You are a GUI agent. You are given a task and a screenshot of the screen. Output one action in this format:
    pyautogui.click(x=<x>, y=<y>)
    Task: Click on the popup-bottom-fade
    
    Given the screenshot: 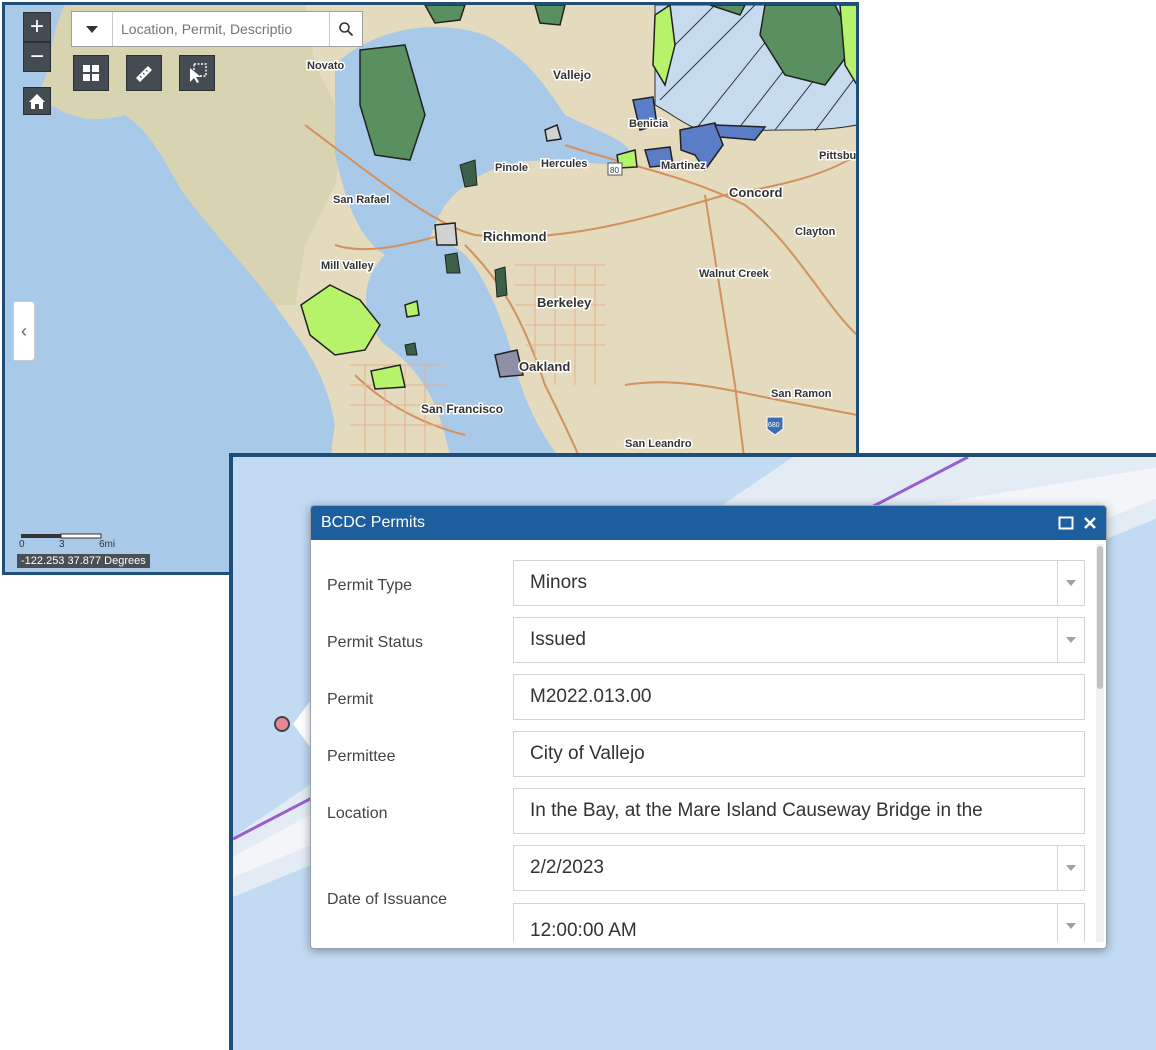 What is the action you would take?
    pyautogui.click(x=708, y=945)
    